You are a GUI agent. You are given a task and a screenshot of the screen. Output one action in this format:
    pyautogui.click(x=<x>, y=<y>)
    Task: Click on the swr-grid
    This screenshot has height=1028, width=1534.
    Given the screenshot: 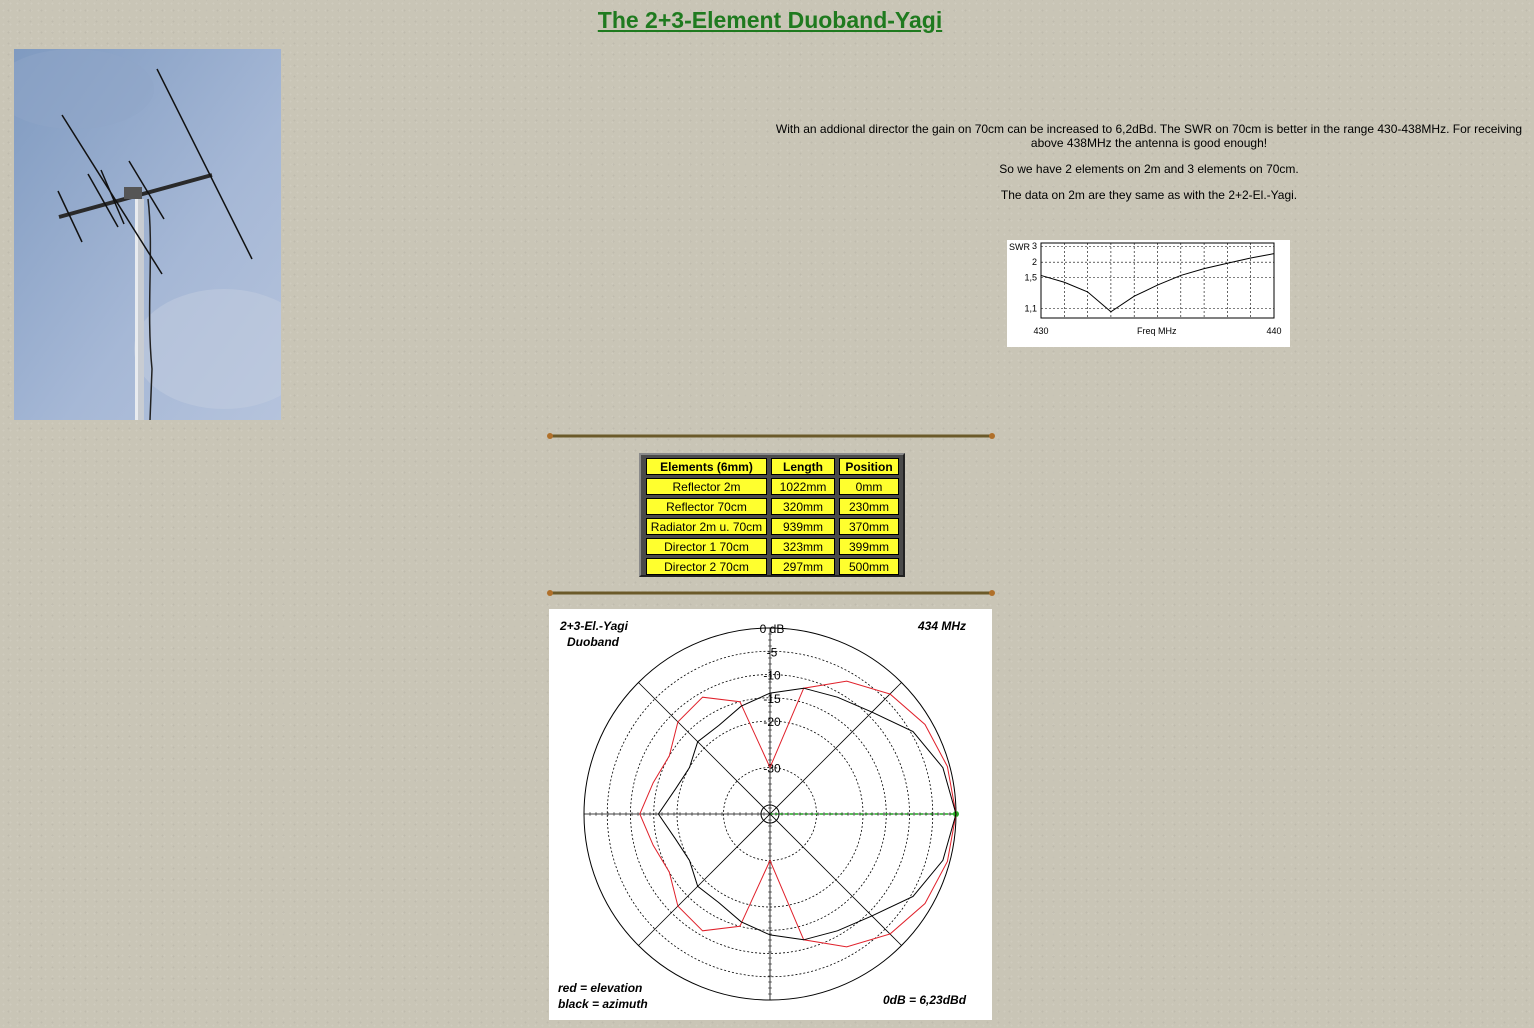 What is the action you would take?
    pyautogui.click(x=1157, y=280)
    